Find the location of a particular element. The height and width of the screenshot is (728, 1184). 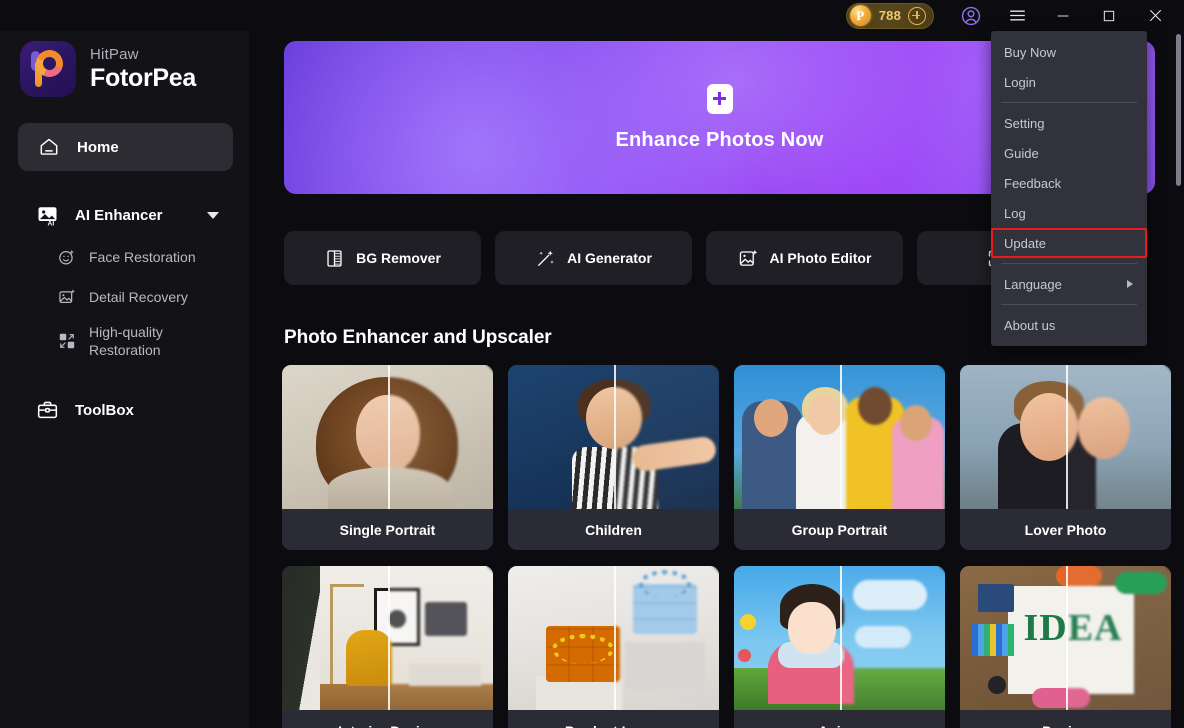

card-single-portrait: Single Portrait is located at coordinates (387, 457).